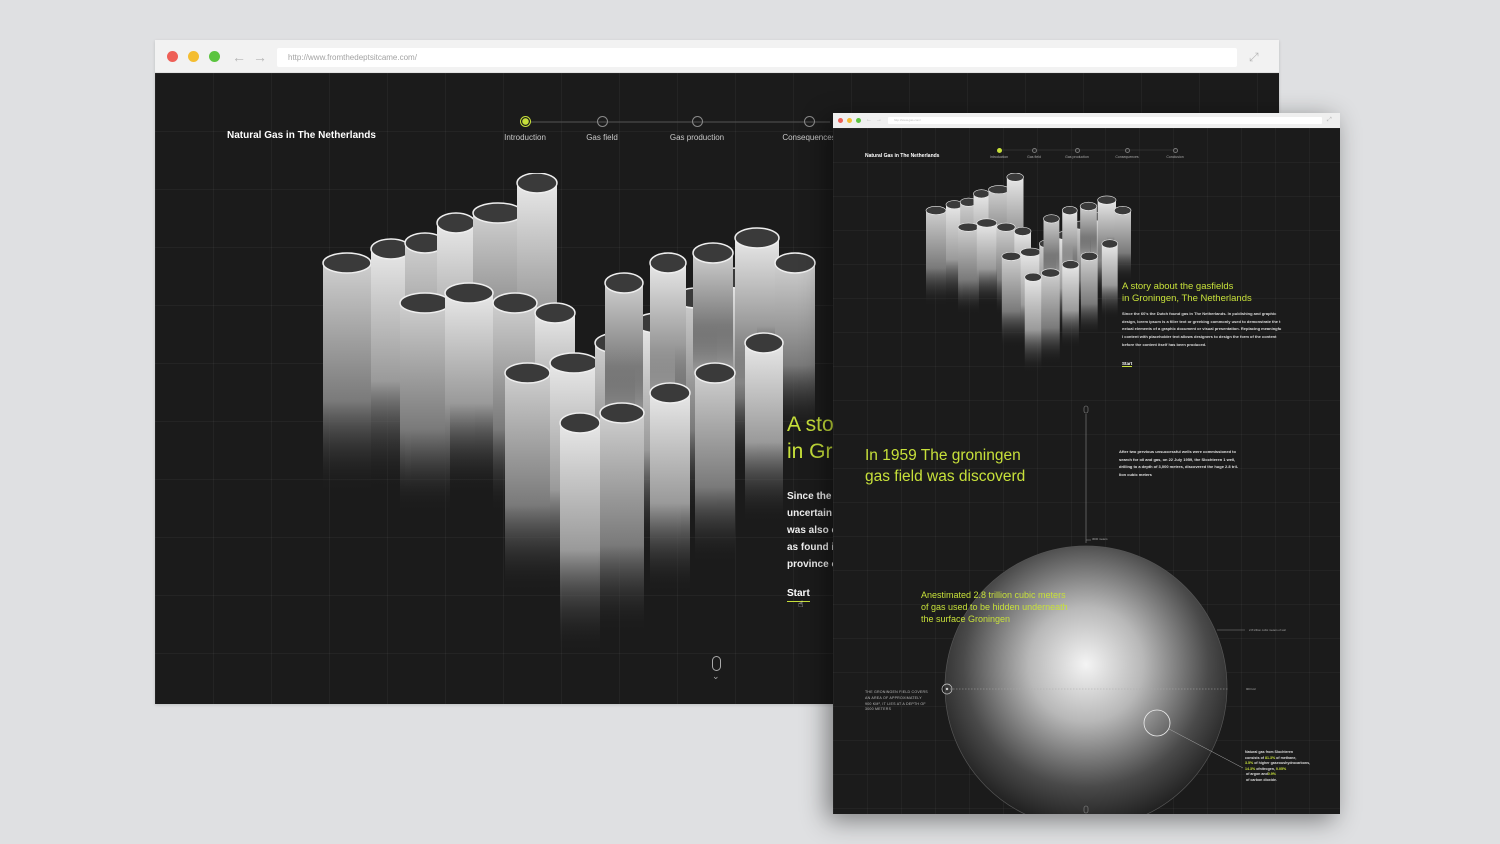  What do you see at coordinates (1127, 157) in the screenshot?
I see `step-label: Consequences` at bounding box center [1127, 157].